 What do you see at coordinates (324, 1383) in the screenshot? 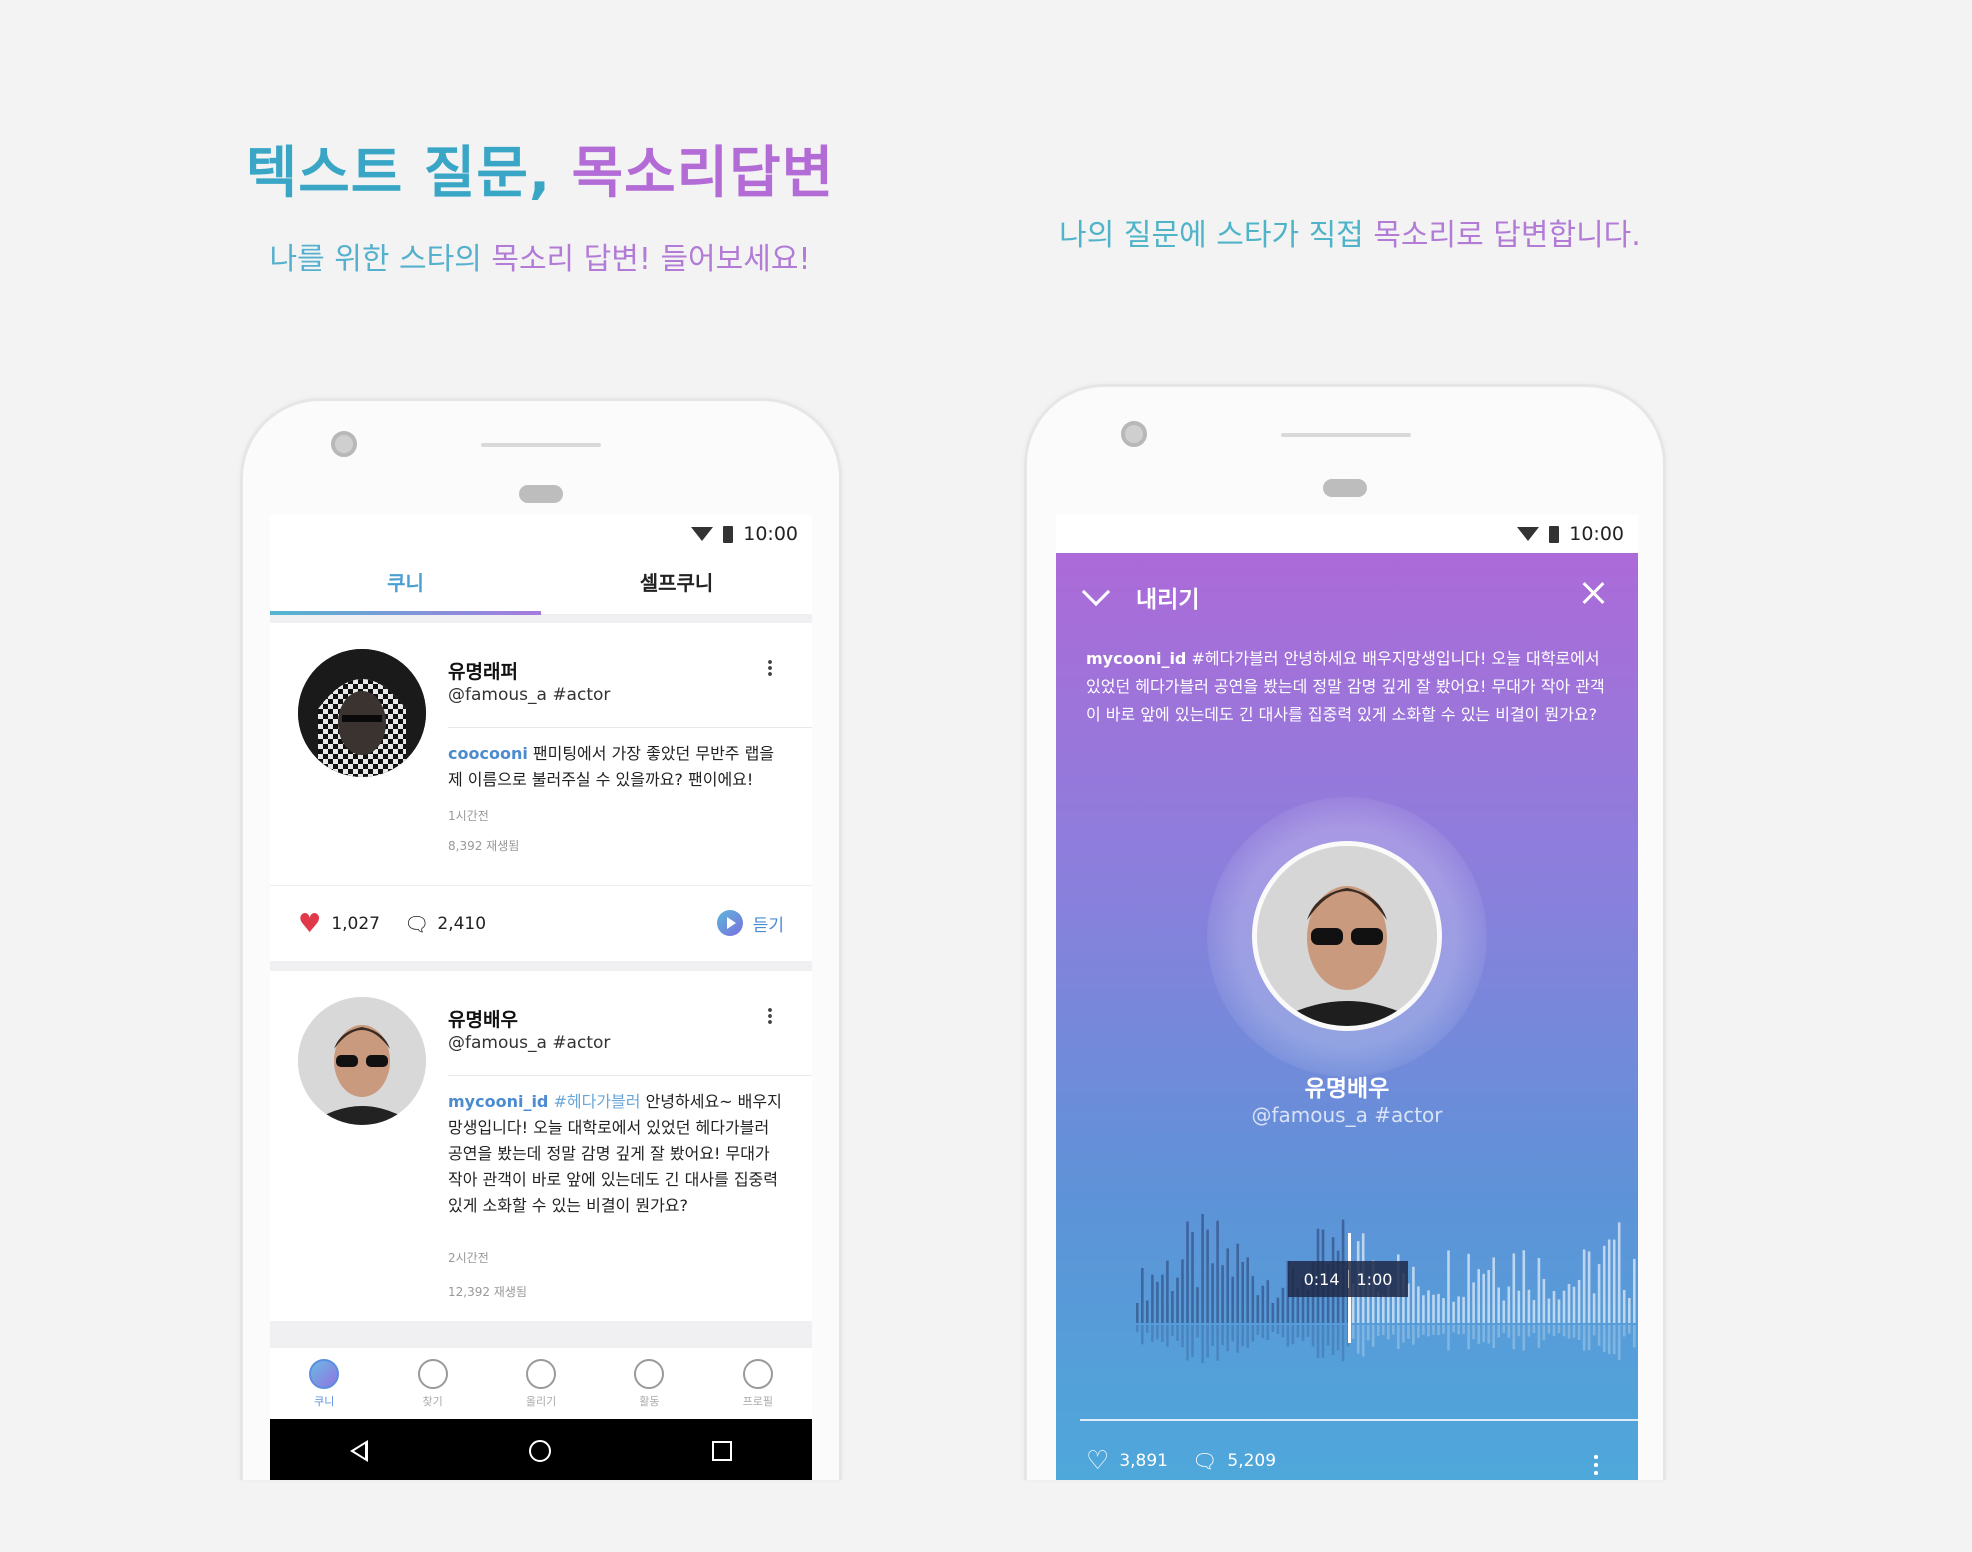
I see `nav-item-cooni: 쿠니` at bounding box center [324, 1383].